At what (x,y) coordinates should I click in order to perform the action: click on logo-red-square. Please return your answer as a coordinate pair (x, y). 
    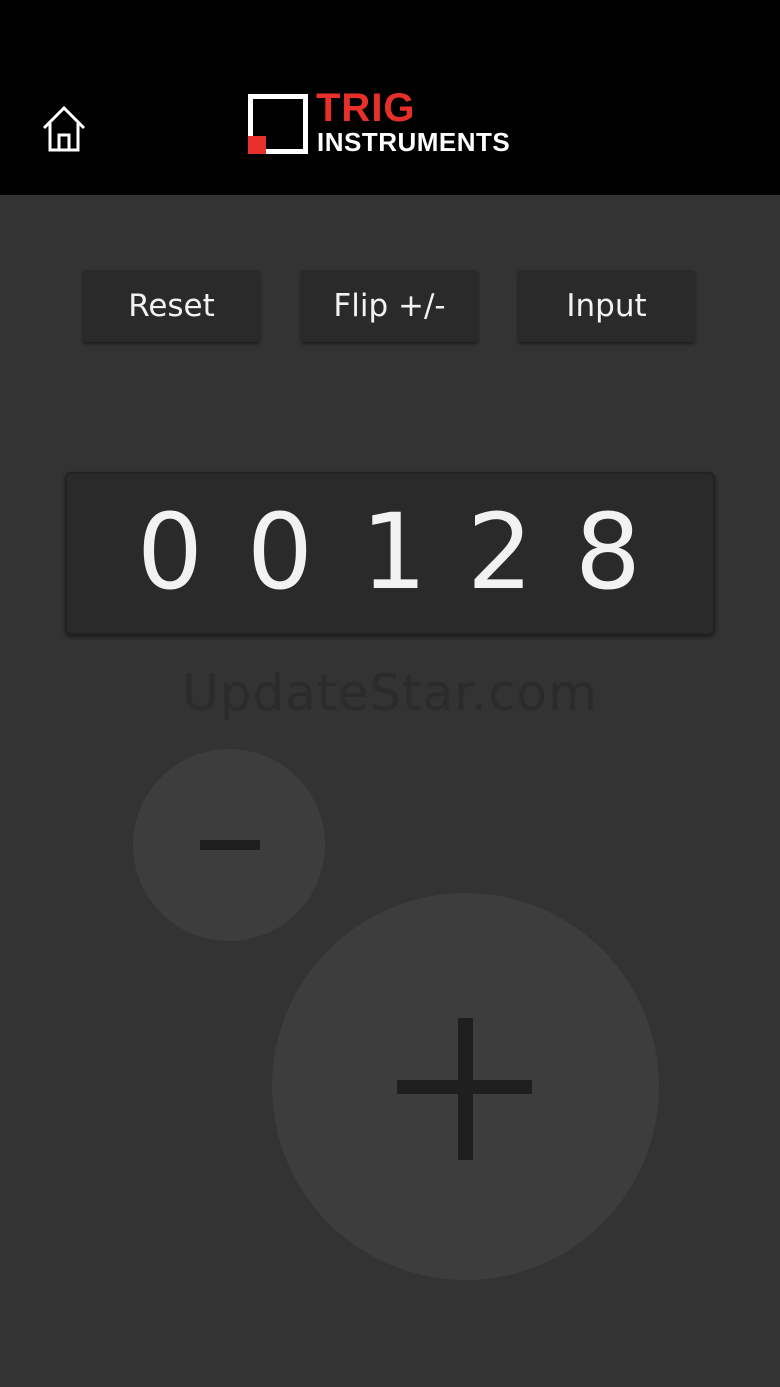
    Looking at the image, I should click on (257, 145).